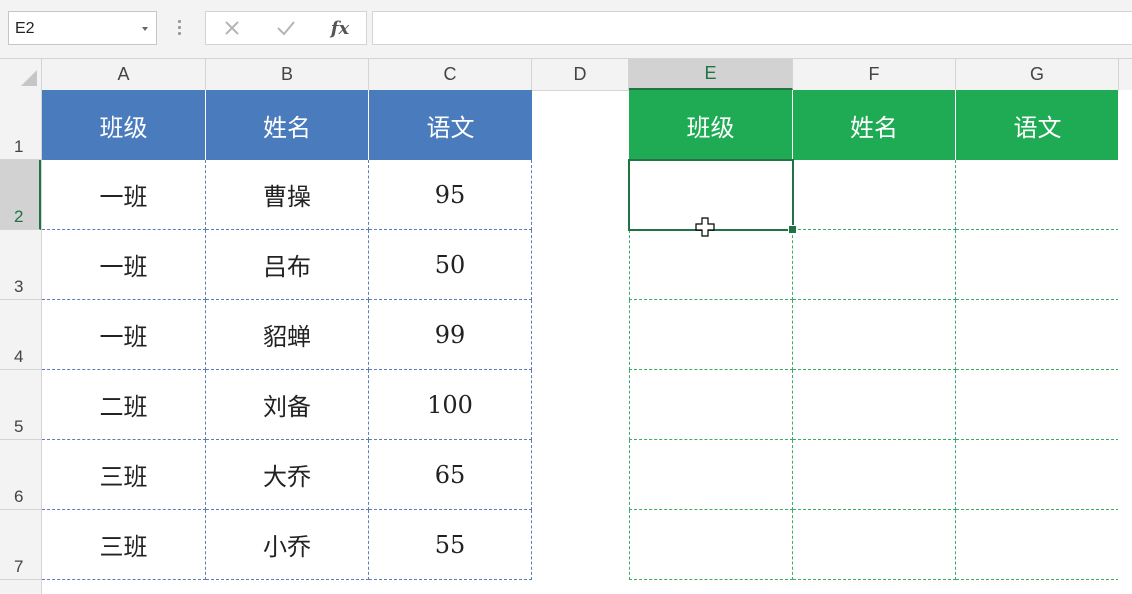  What do you see at coordinates (19, 566) in the screenshot?
I see `row-number: 7` at bounding box center [19, 566].